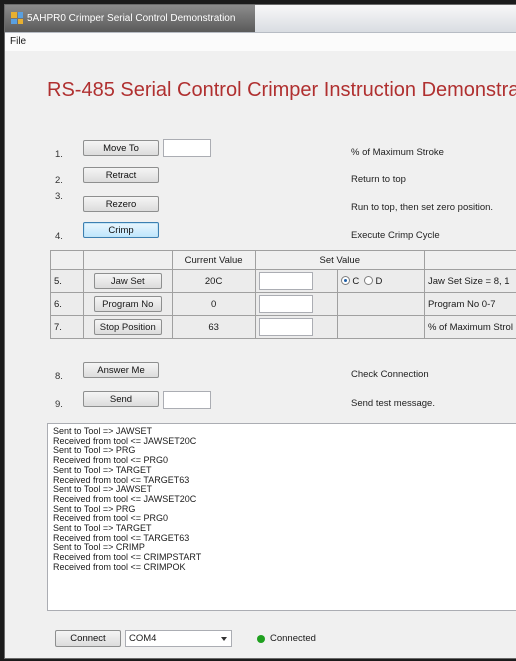  I want to click on rezero-button: Rezero, so click(121, 204).